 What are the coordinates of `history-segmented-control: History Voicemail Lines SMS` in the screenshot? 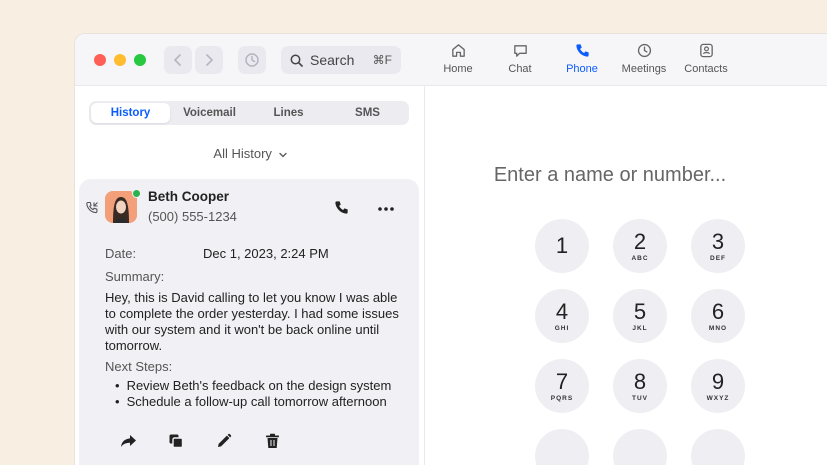 It's located at (249, 113).